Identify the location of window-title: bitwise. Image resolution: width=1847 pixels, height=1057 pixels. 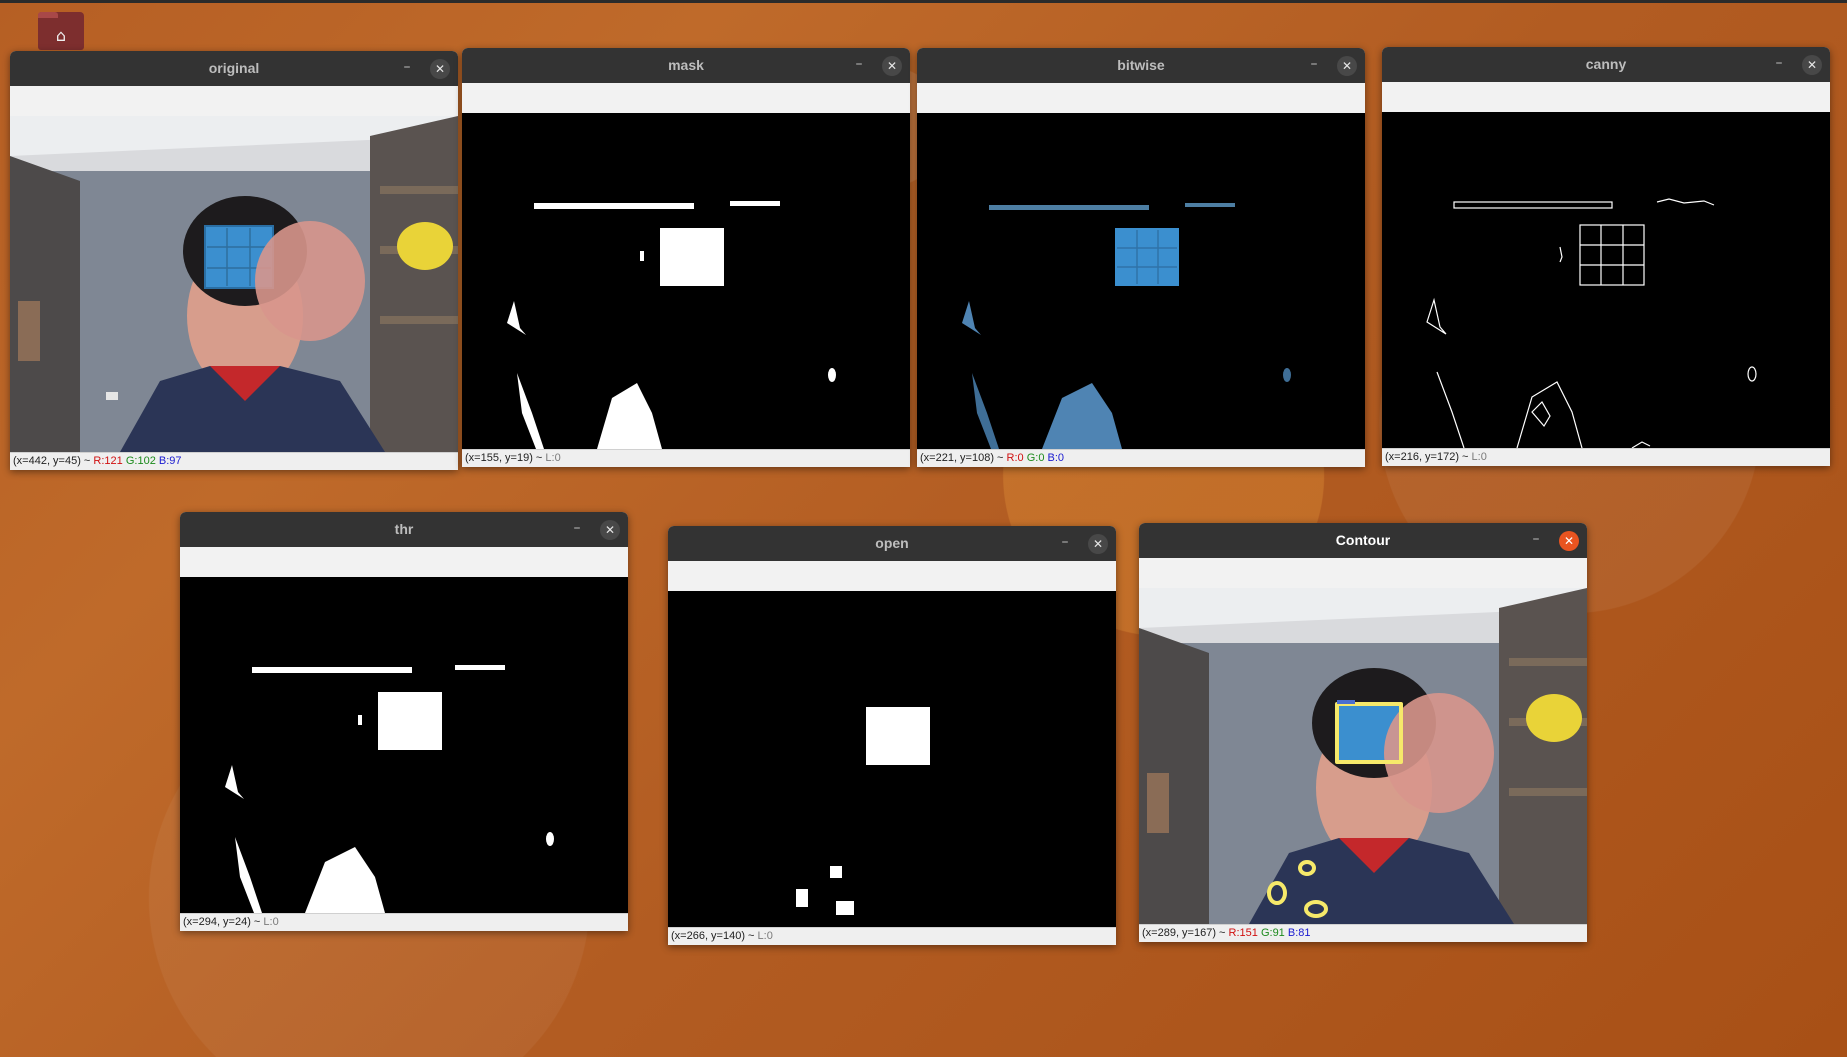
(1141, 65).